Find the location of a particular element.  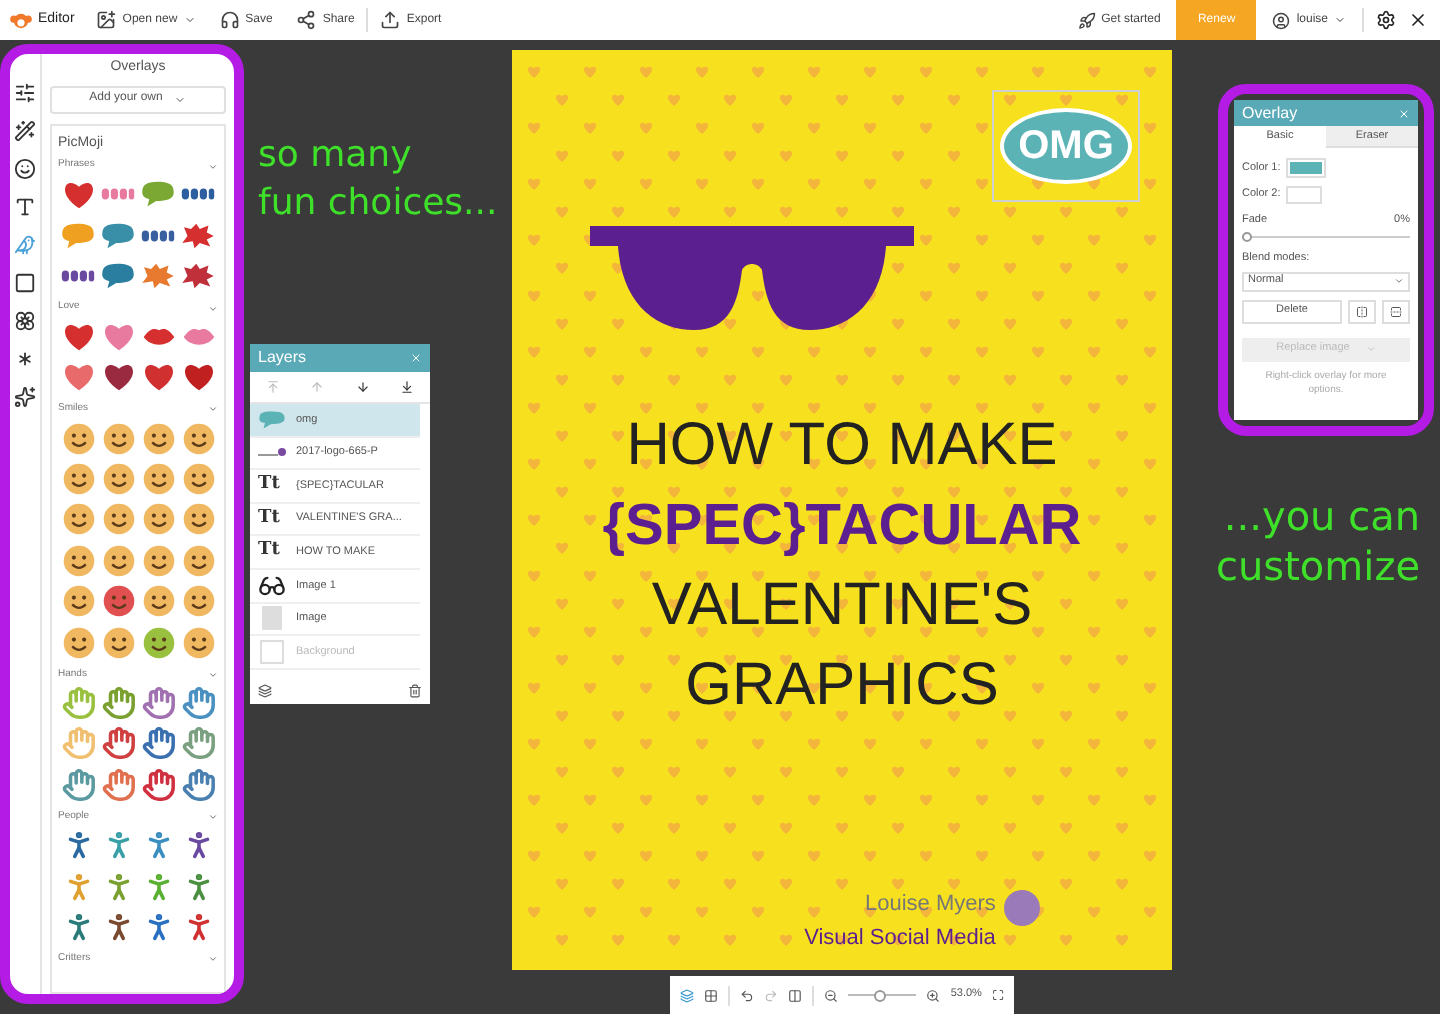

move-down-icon is located at coordinates (362, 387).